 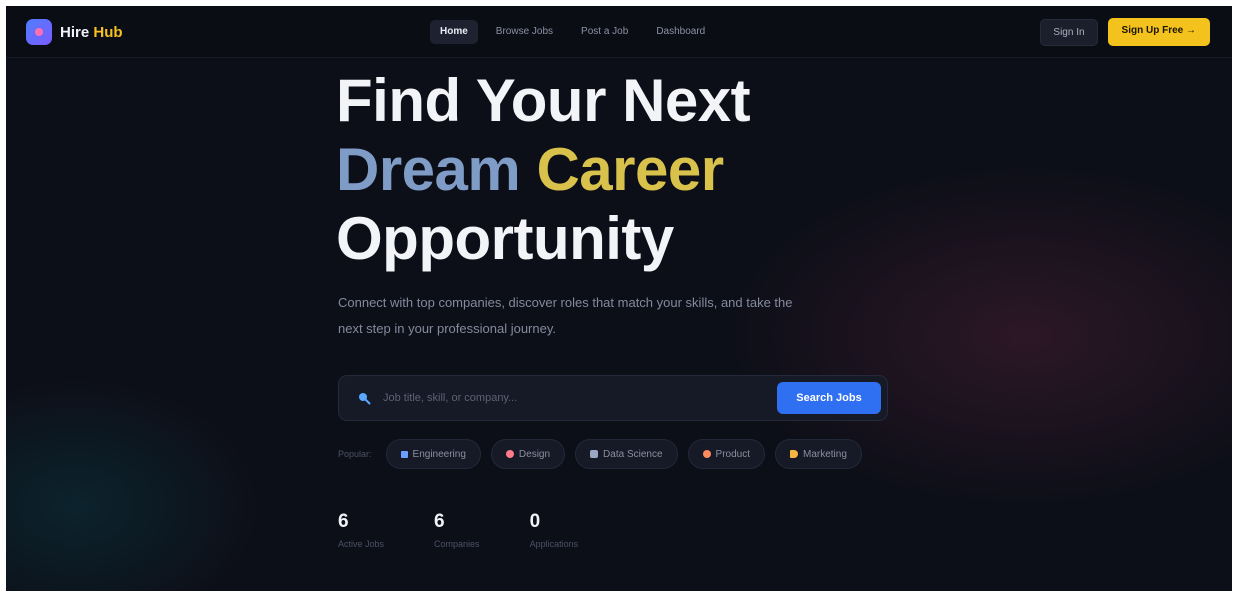 I want to click on megaphone-icon, so click(x=794, y=454).